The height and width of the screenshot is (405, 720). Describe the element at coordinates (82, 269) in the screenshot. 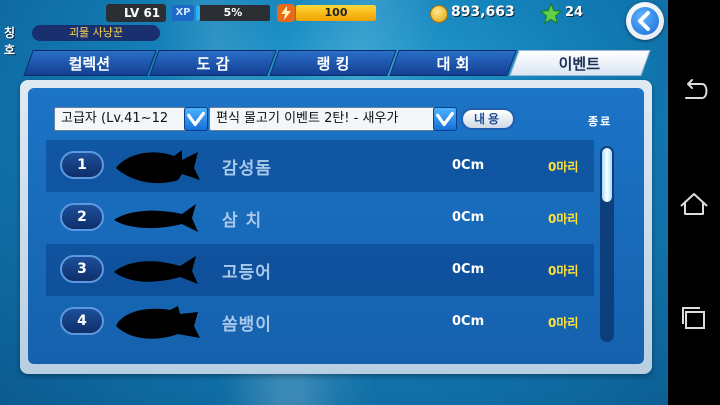

I see `rank-badge: 3` at that location.